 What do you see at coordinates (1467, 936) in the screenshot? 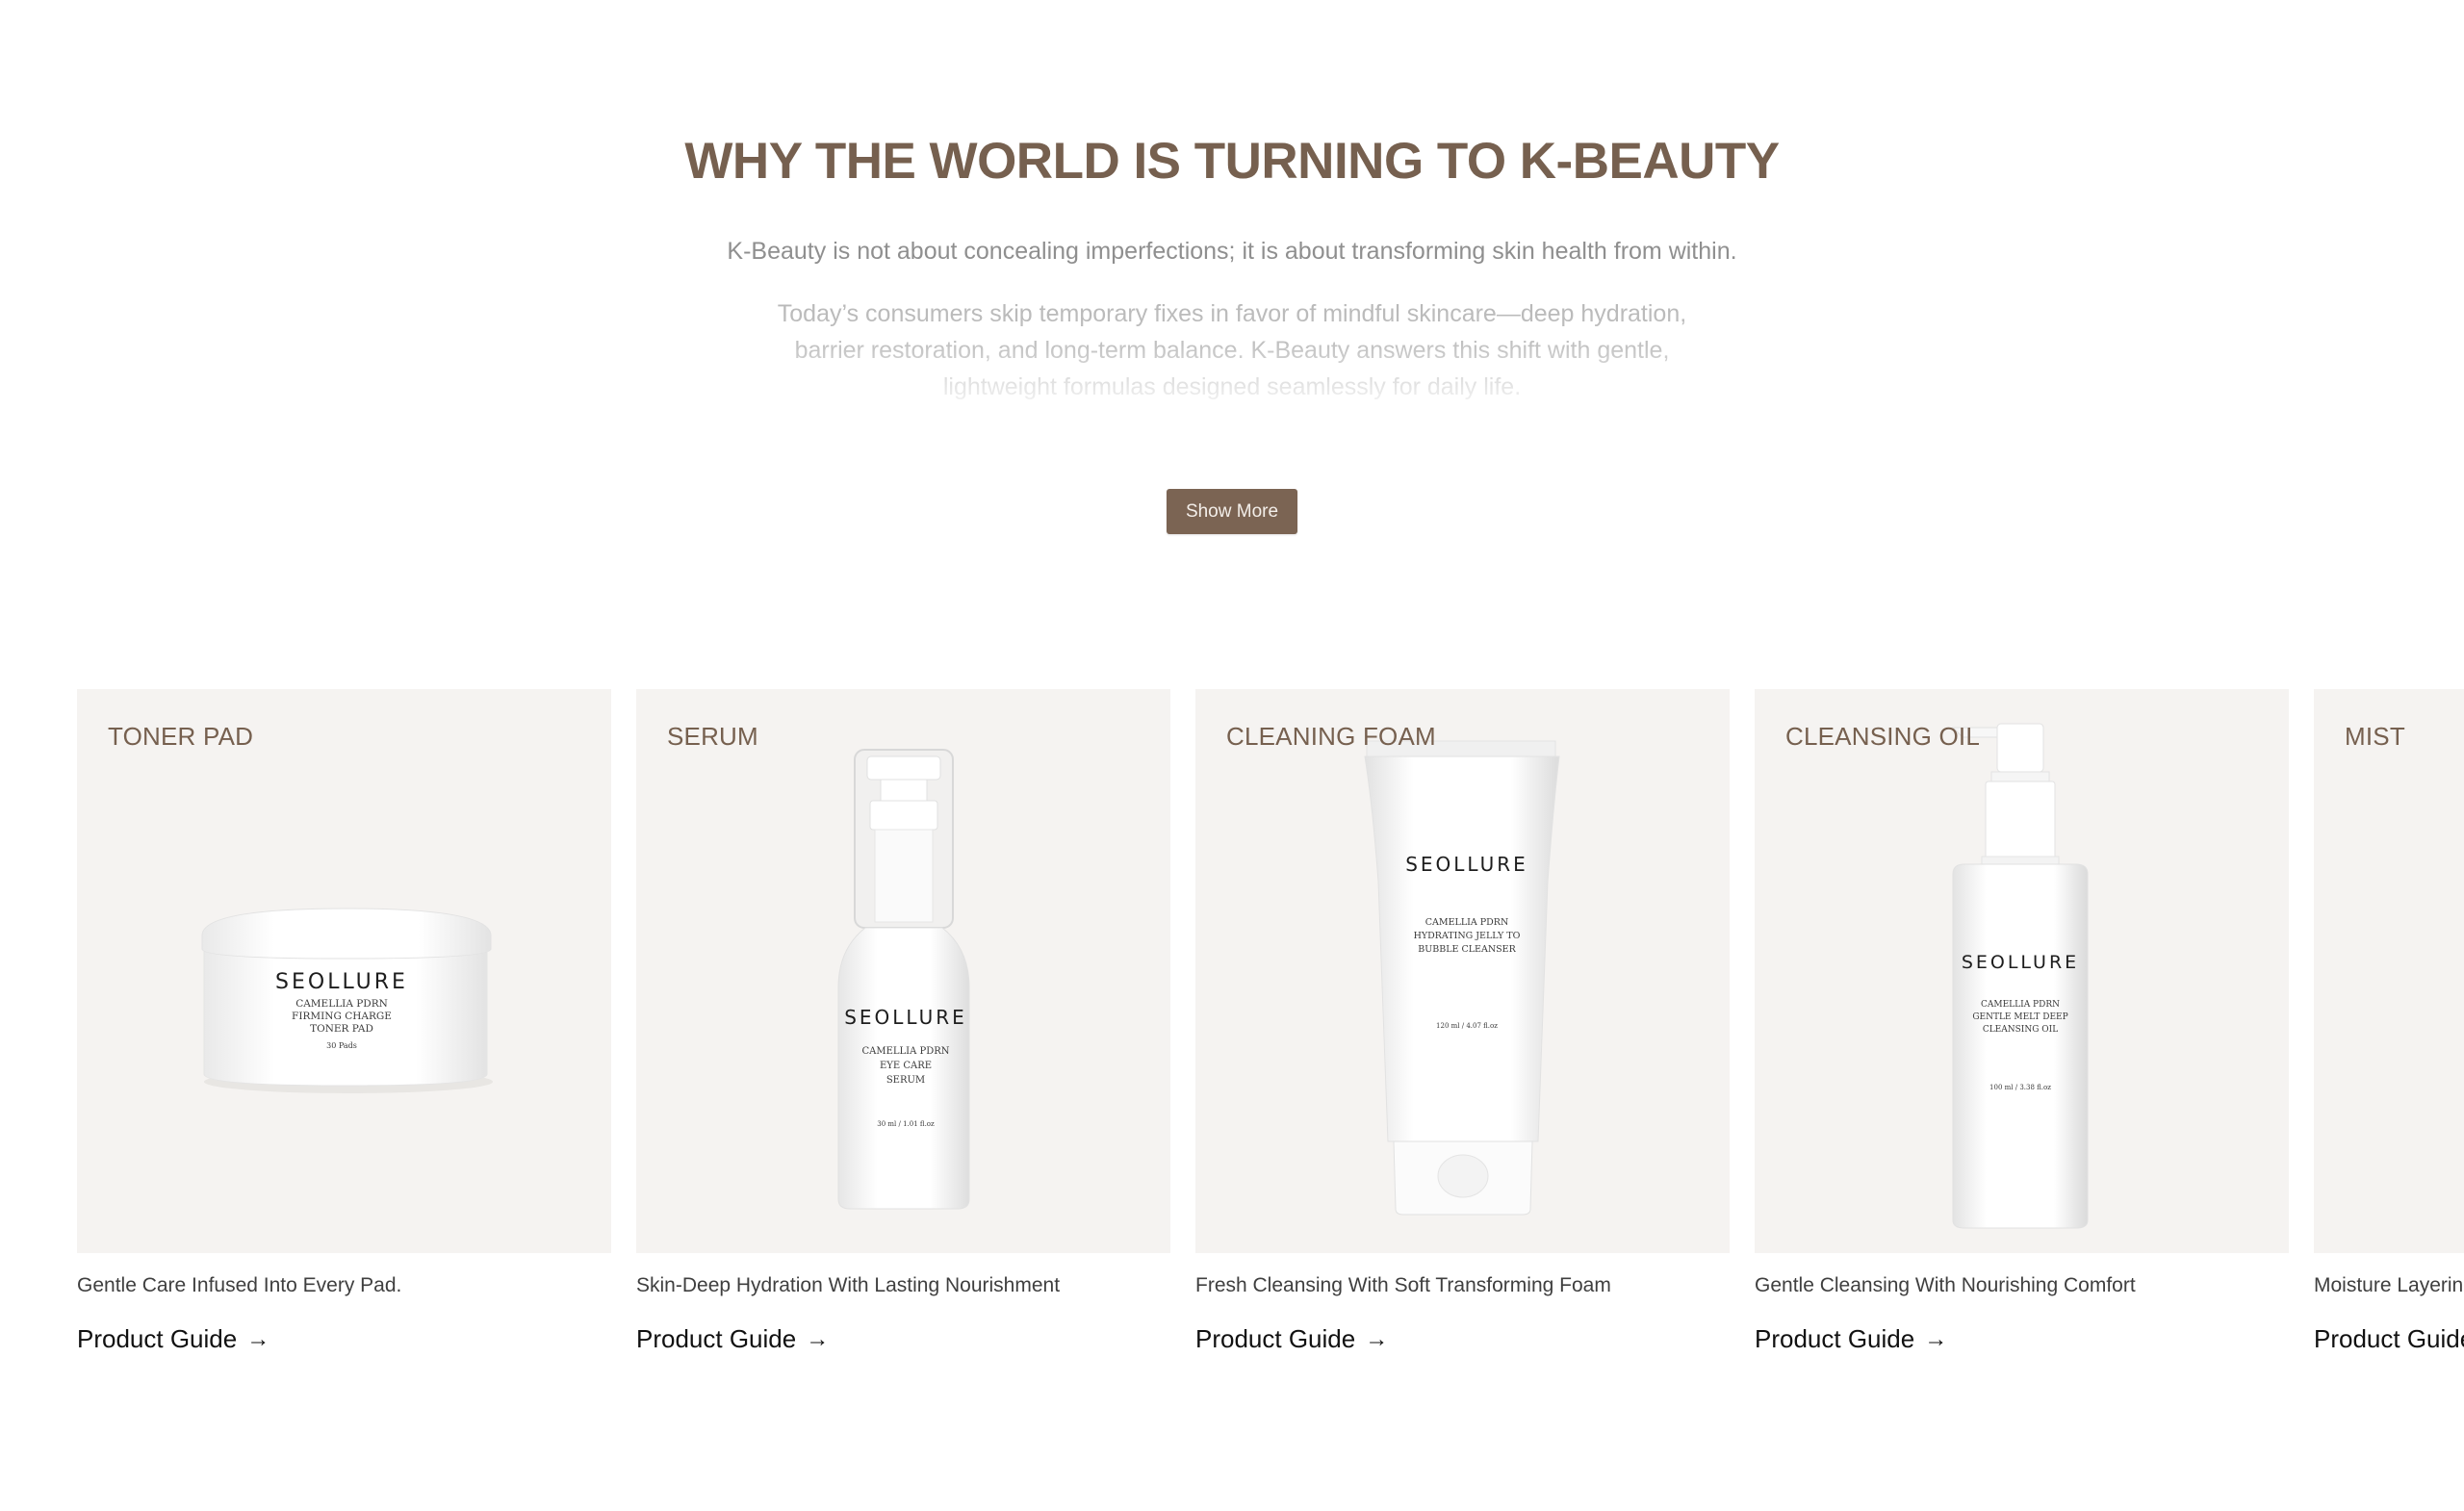
I see `svg-text: HYDRATING JELLY TO` at bounding box center [1467, 936].